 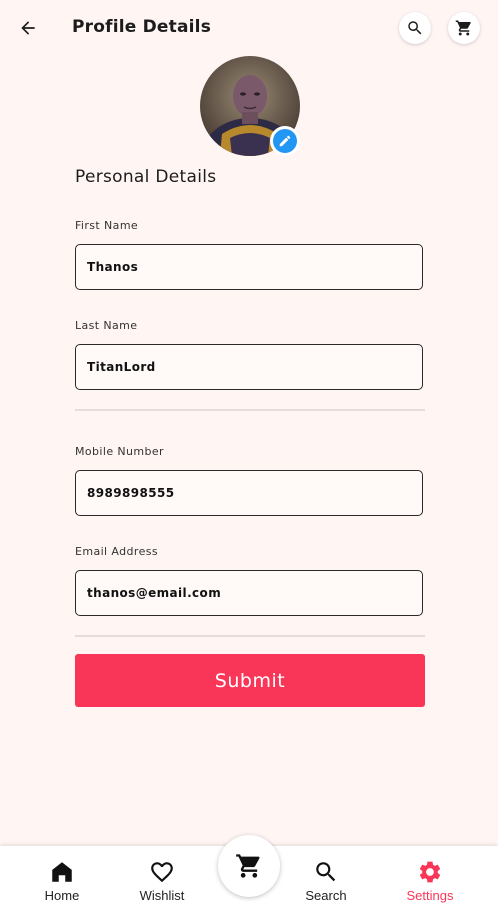 I want to click on edit-avatar-button, so click(x=285, y=141).